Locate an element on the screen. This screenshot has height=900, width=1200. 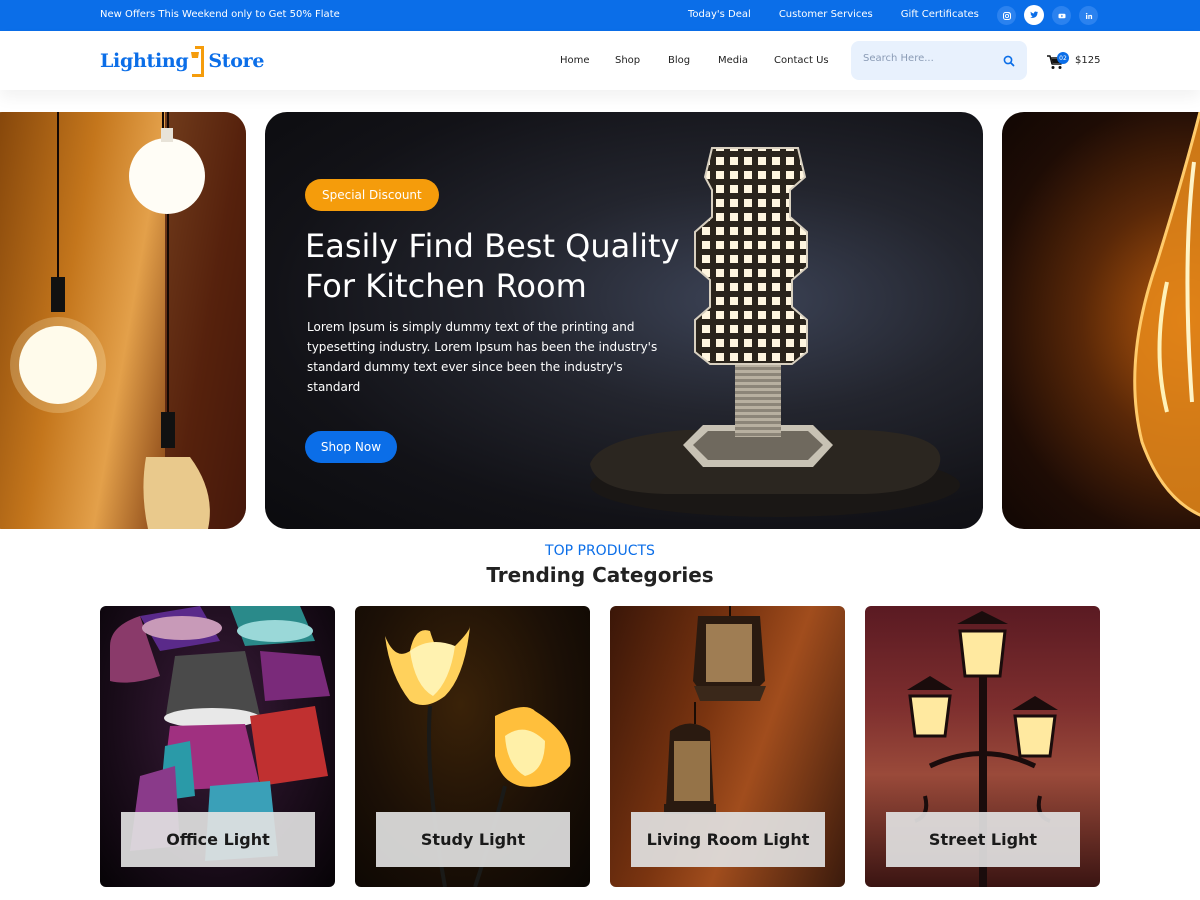
logo-text-store: Store is located at coordinates (236, 61).